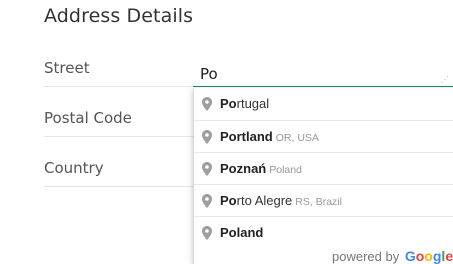 This screenshot has width=453, height=264. What do you see at coordinates (445, 80) in the screenshot?
I see `resize-grip-icon: ⋰` at bounding box center [445, 80].